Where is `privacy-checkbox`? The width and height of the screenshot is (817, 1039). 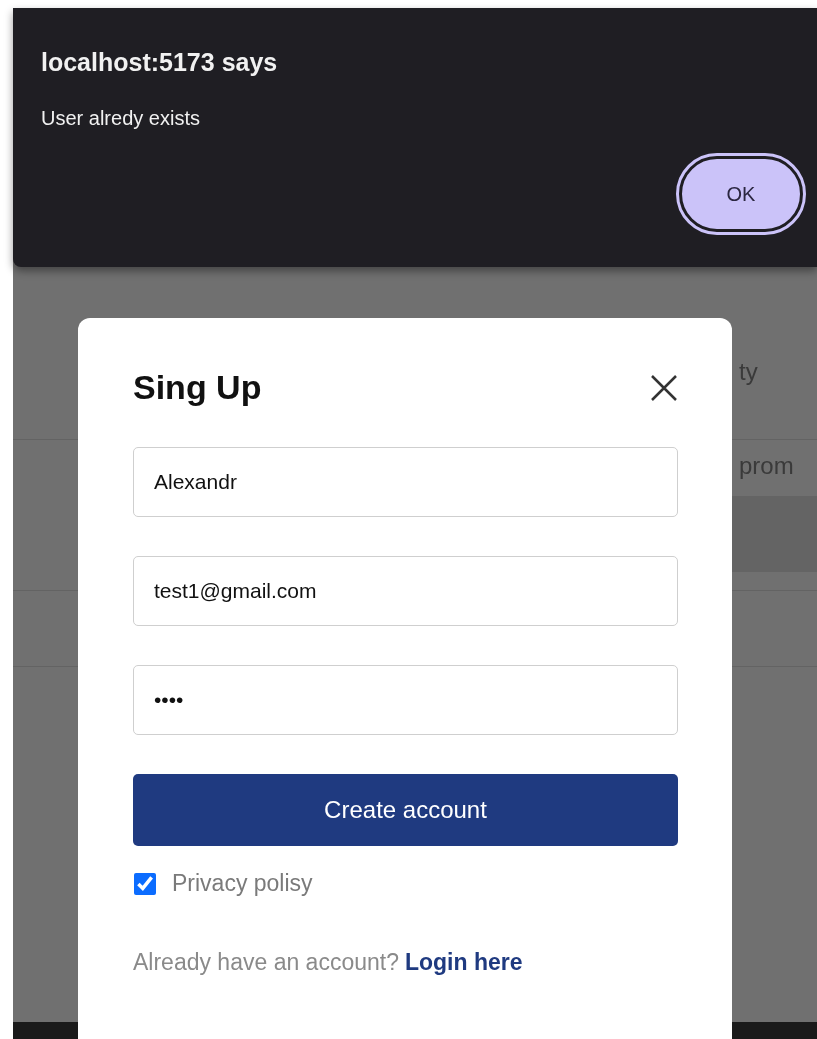
privacy-checkbox is located at coordinates (145, 883).